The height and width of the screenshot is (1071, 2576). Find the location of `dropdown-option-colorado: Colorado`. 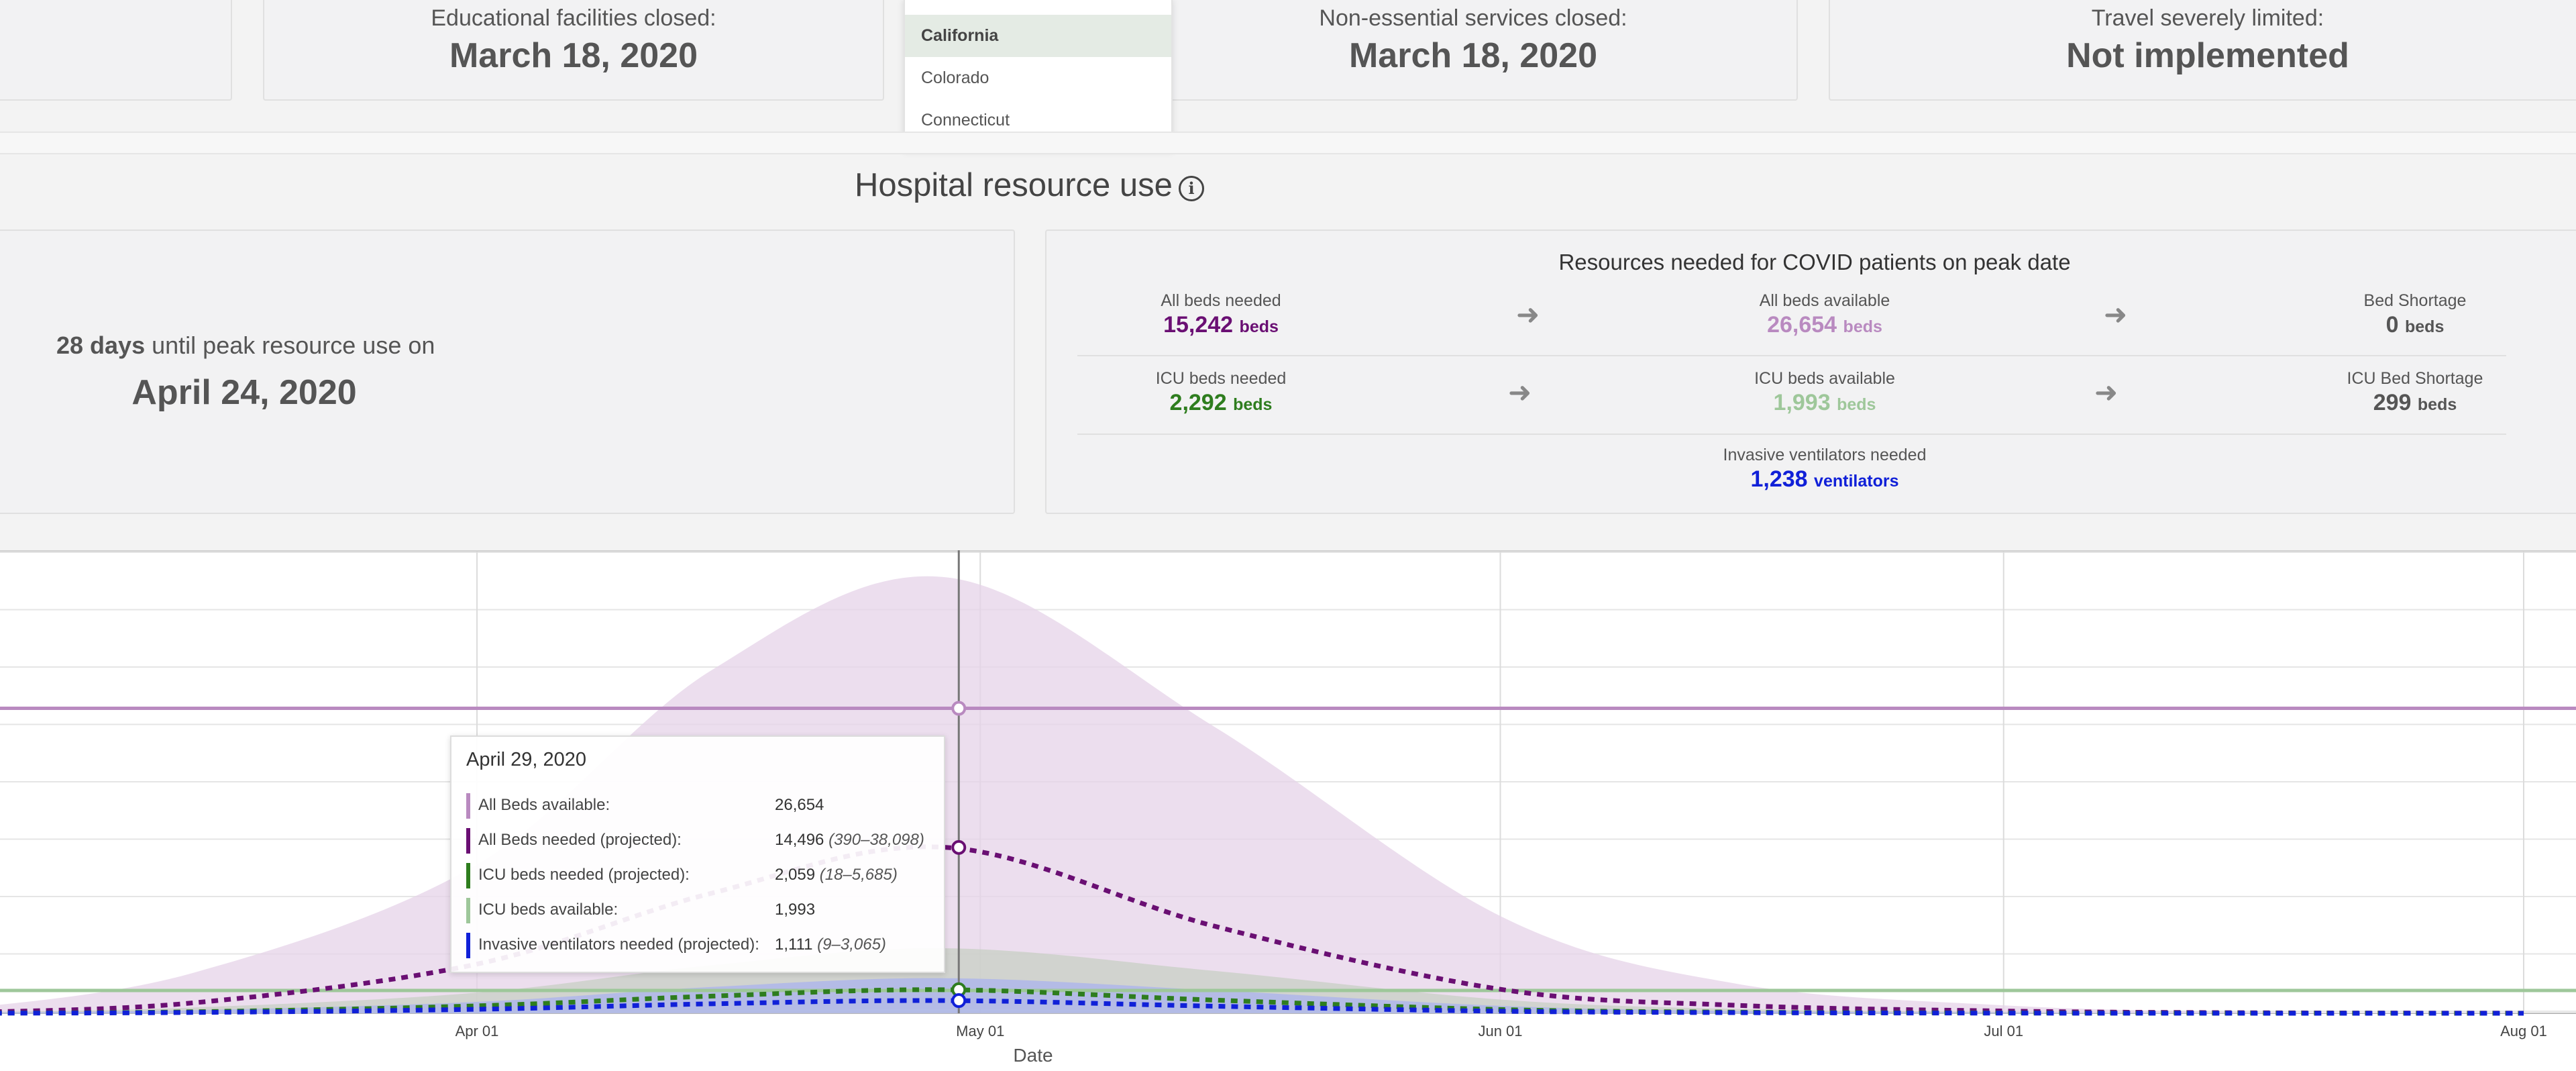

dropdown-option-colorado: Colorado is located at coordinates (1038, 78).